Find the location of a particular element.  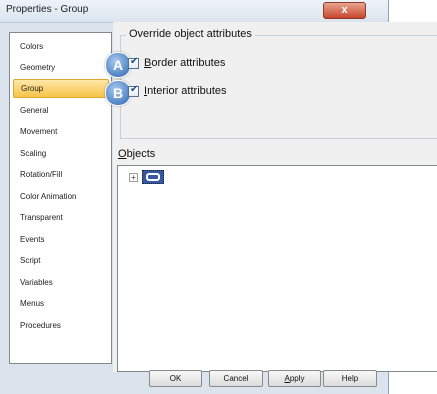

sidebar-item-events: Events is located at coordinates (61, 239).